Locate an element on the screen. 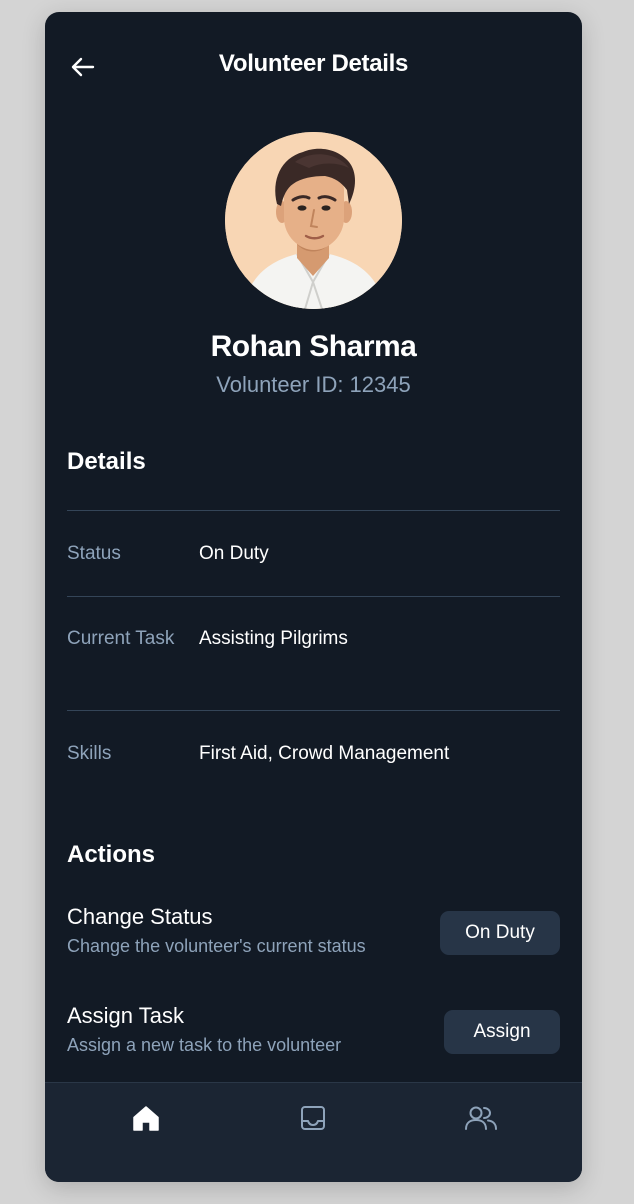 The image size is (634, 1204). change-status-button: On Duty is located at coordinates (500, 933).